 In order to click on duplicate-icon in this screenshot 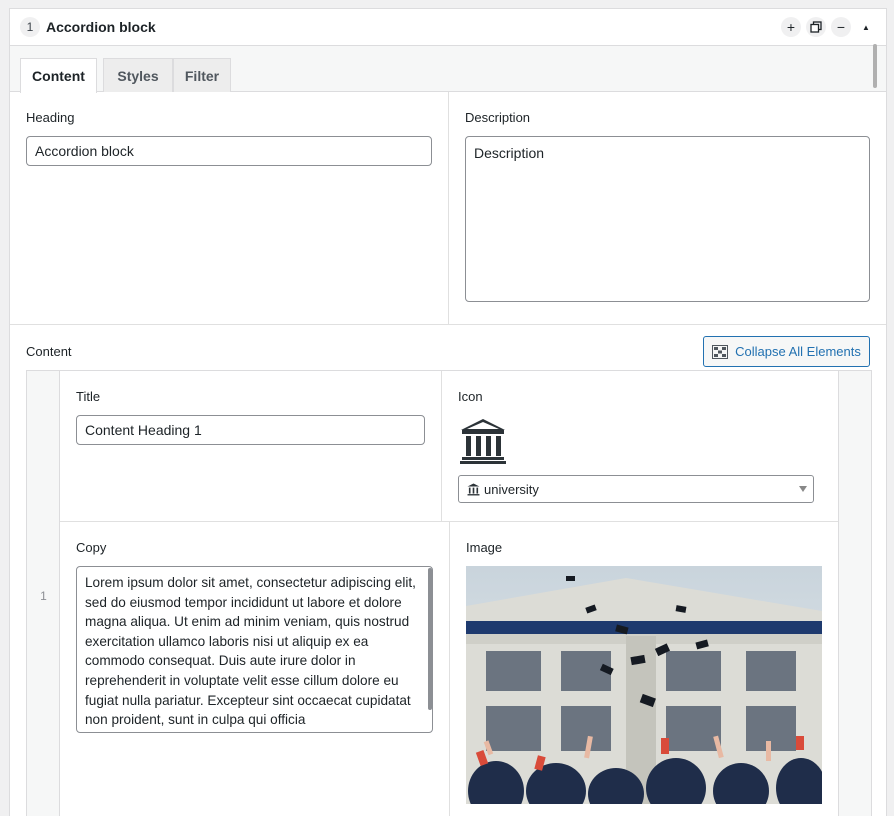, I will do `click(816, 27)`.